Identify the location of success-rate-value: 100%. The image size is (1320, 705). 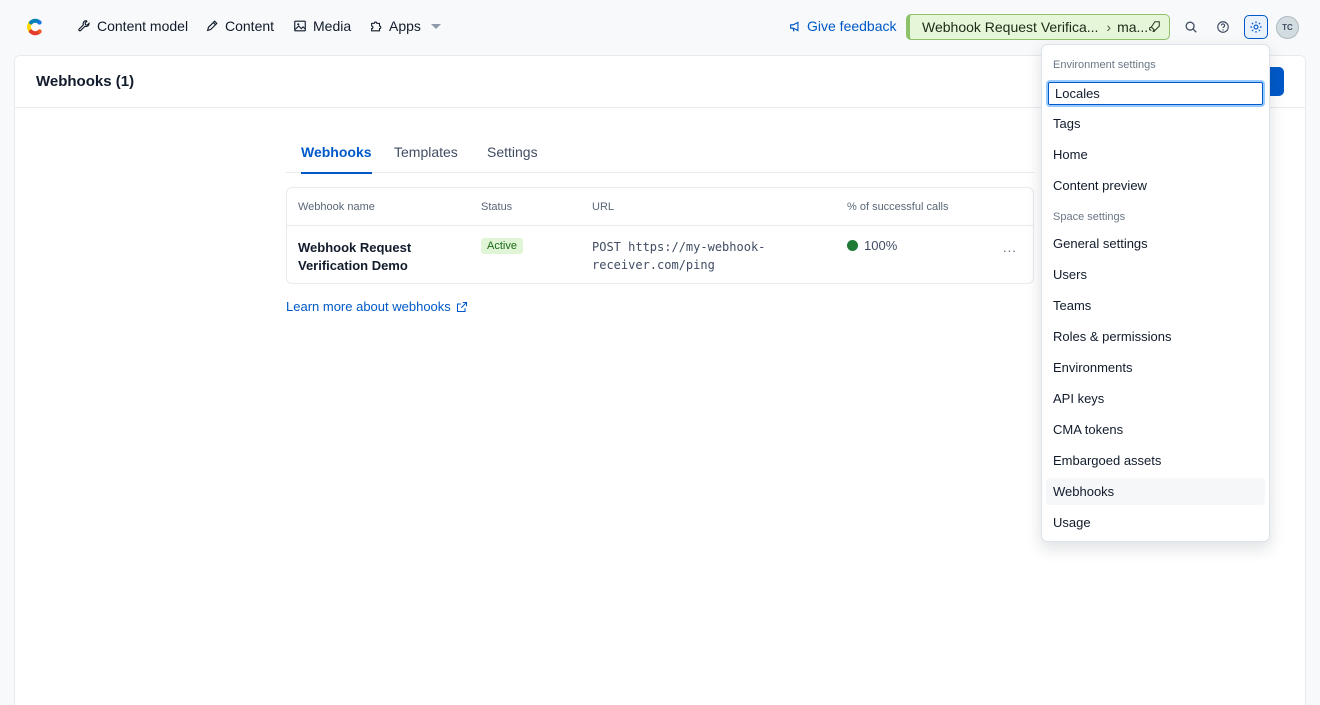
(881, 245).